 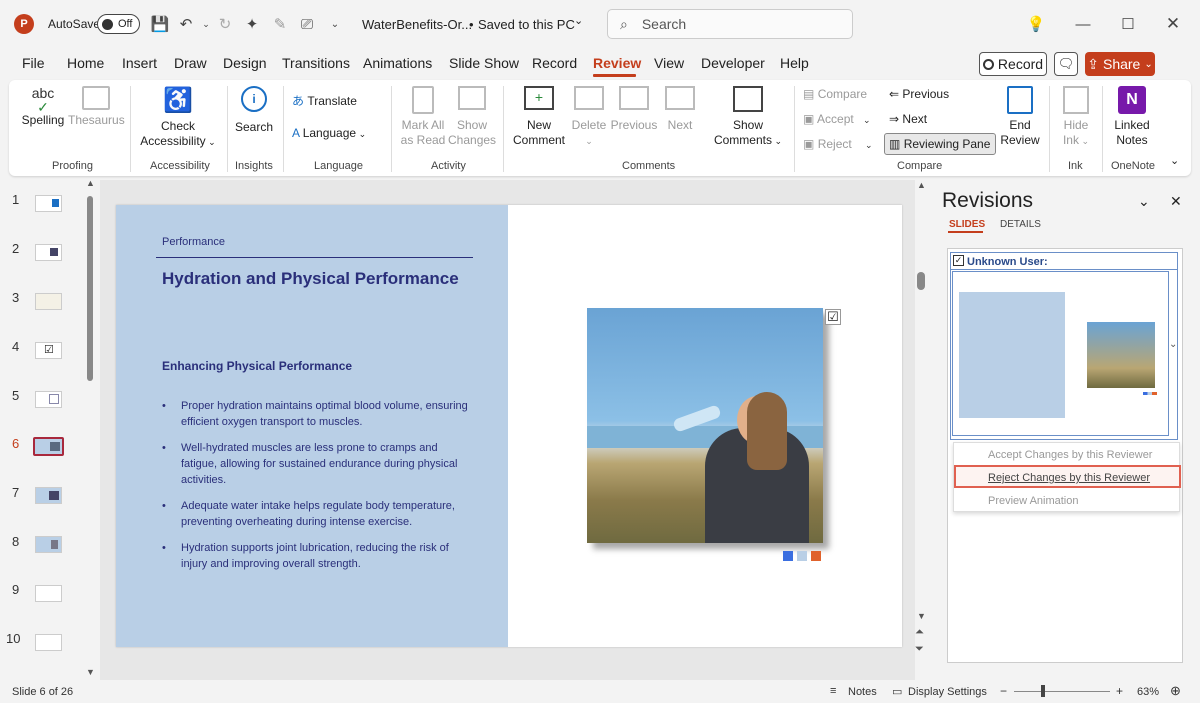 What do you see at coordinates (539, 117) in the screenshot?
I see `new-comment-button: + New Comment` at bounding box center [539, 117].